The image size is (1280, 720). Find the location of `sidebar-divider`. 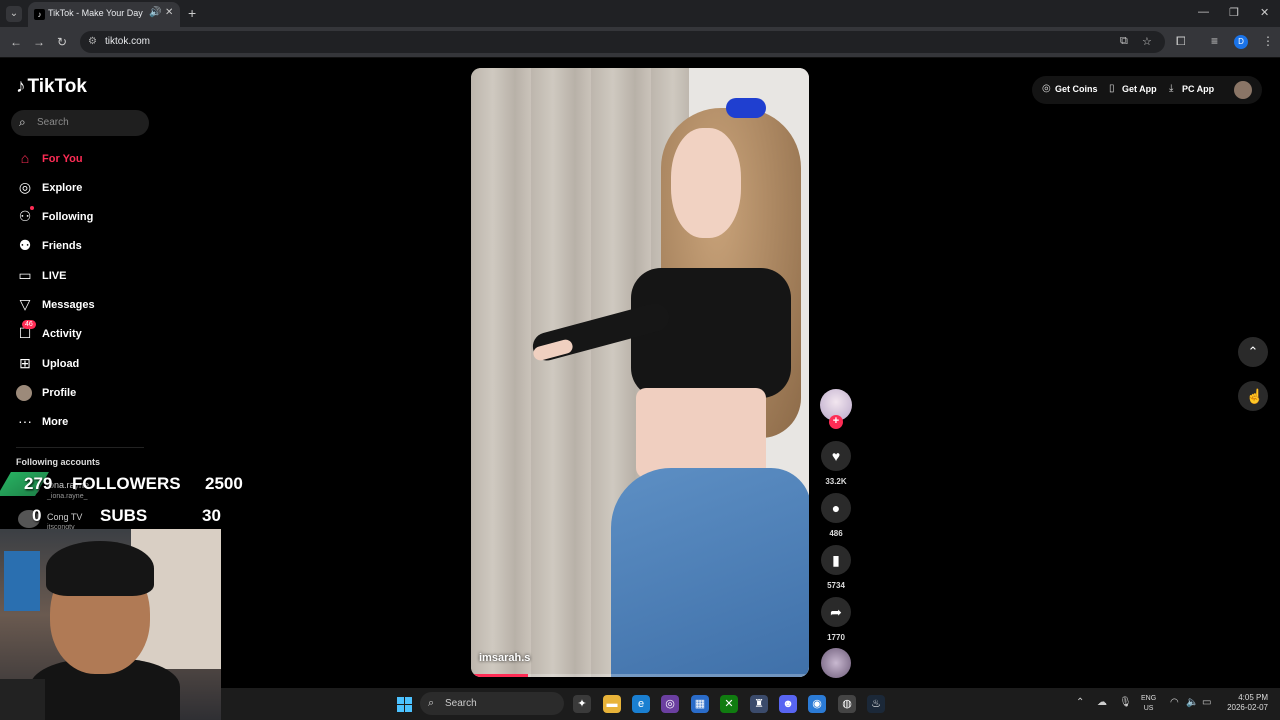

sidebar-divider is located at coordinates (80, 447).